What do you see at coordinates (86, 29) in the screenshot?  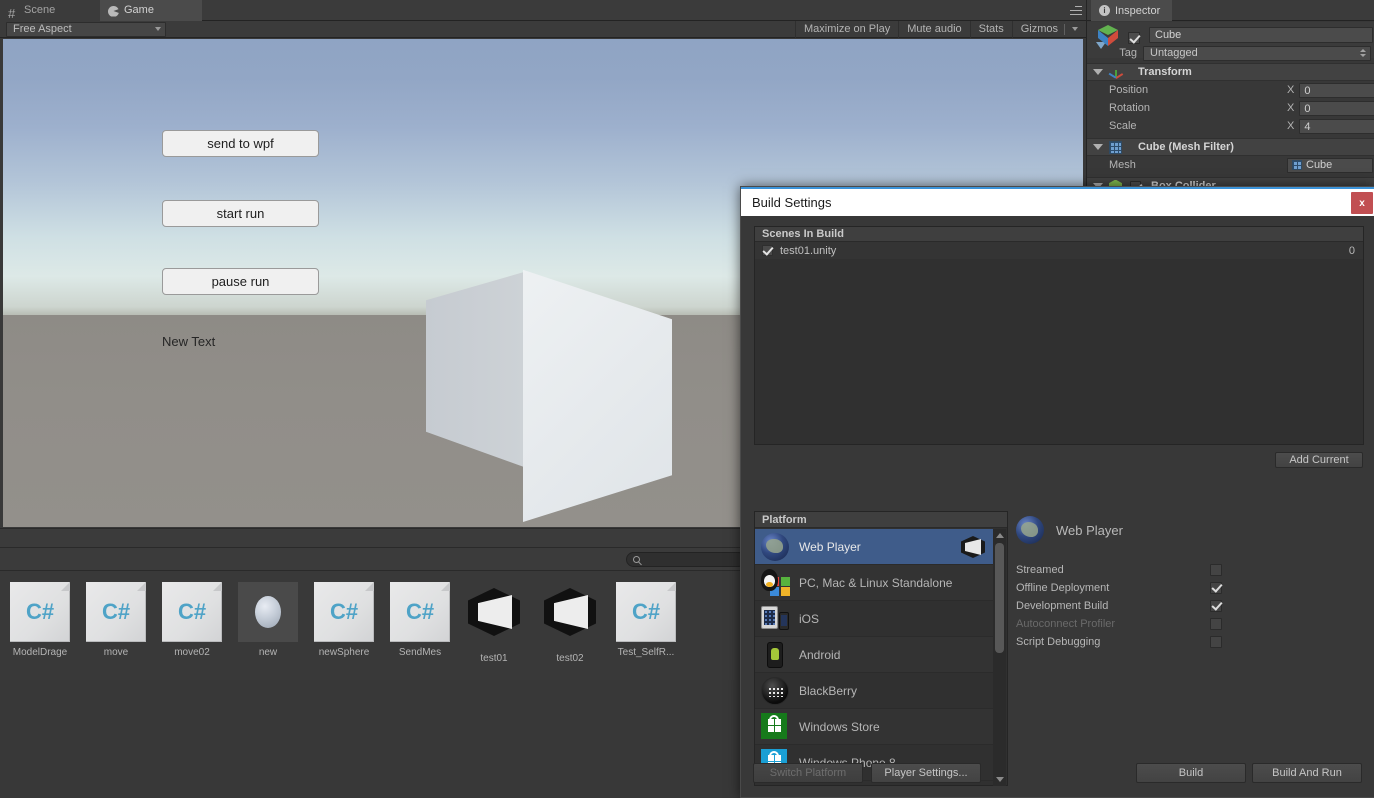 I see `aspect-ratio-dropdown: Free Aspect` at bounding box center [86, 29].